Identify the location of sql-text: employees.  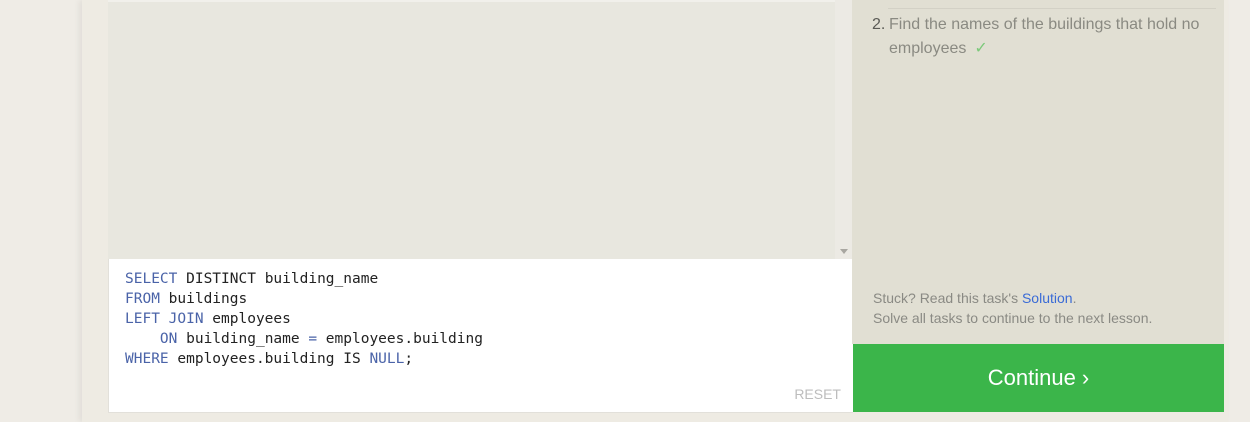
(247, 319).